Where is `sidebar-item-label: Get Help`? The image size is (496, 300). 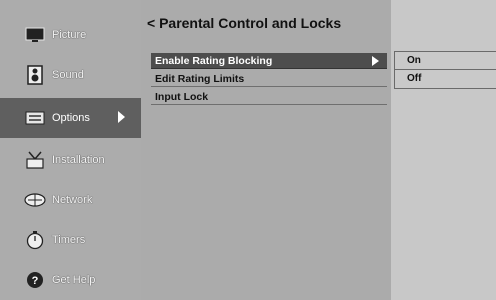
sidebar-item-label: Get Help is located at coordinates (74, 280).